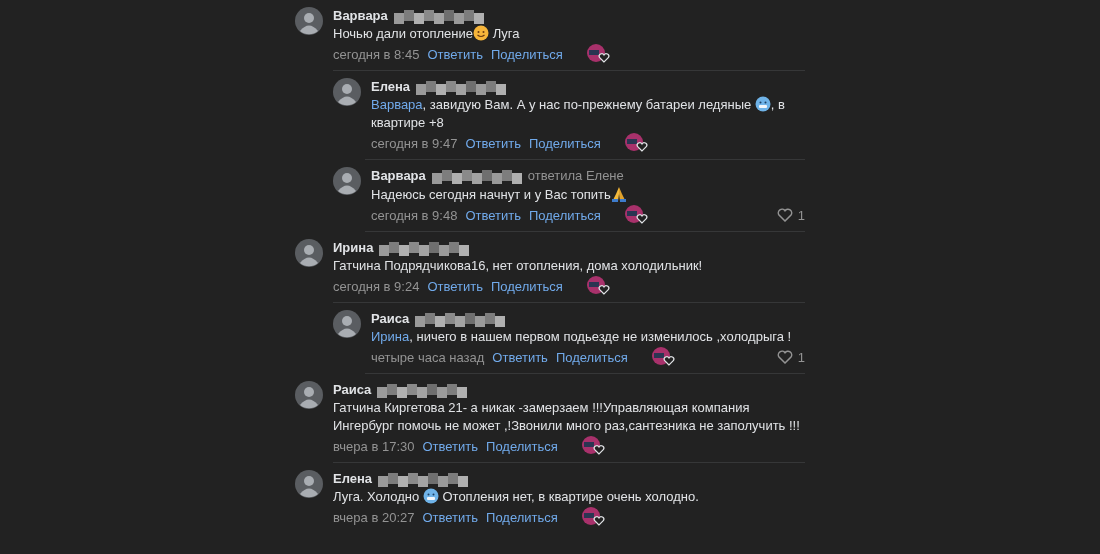 The image size is (1100, 554). I want to click on praying-hands-icon, so click(618, 193).